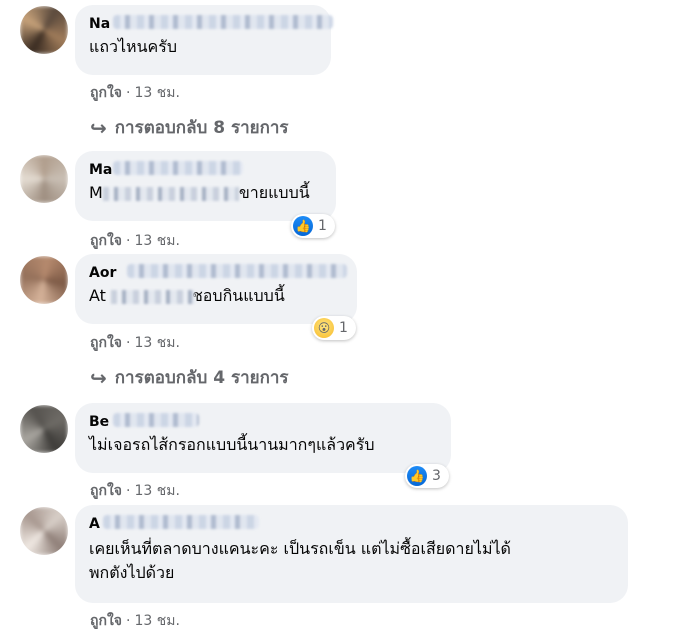  I want to click on wow-icon: 😮, so click(324, 328).